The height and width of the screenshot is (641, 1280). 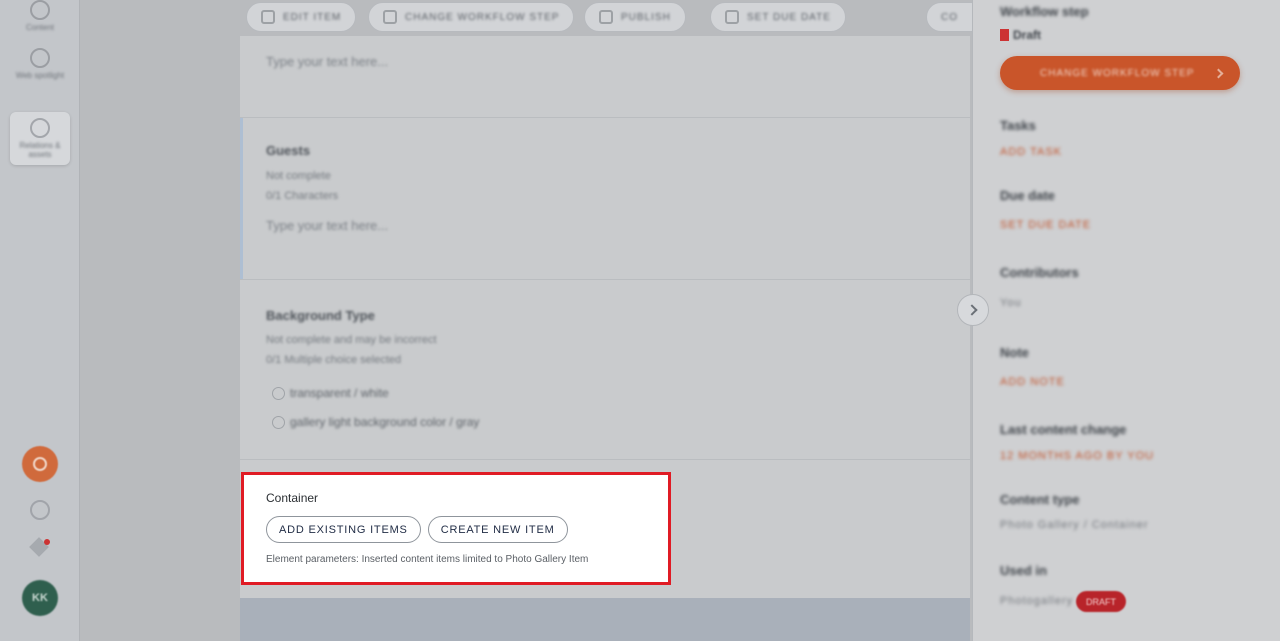 I want to click on due-date-title: Due date, so click(x=1027, y=195).